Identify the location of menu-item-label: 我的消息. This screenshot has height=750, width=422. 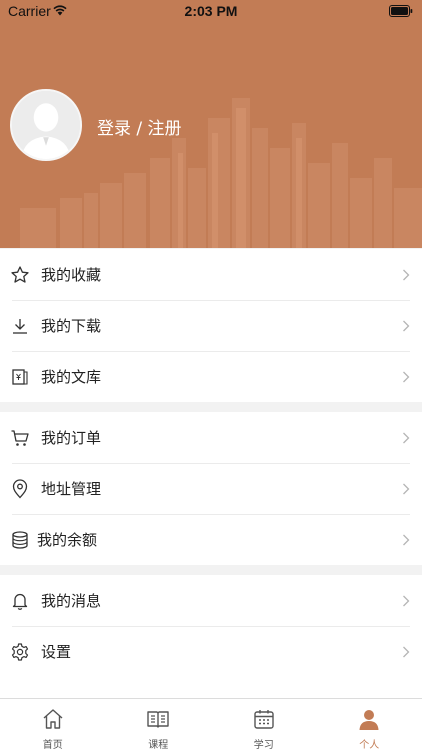
(71, 601).